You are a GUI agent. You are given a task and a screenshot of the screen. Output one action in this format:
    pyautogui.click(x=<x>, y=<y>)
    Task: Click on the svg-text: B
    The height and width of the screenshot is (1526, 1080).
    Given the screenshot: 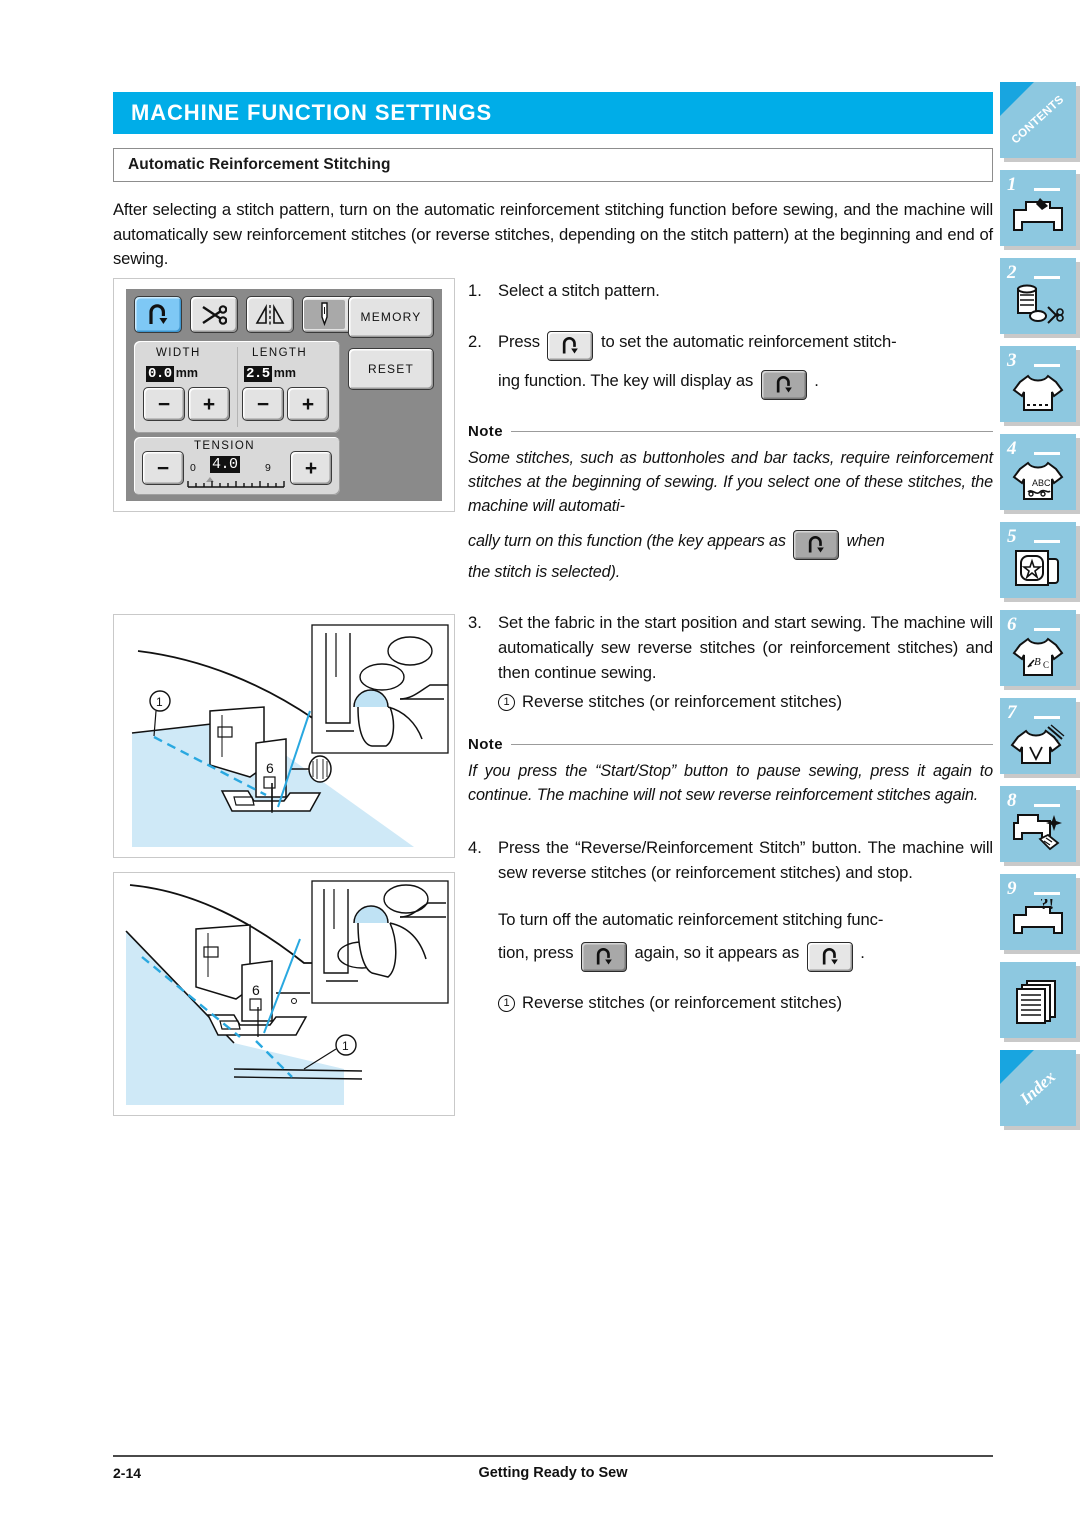 What is the action you would take?
    pyautogui.click(x=1037, y=662)
    